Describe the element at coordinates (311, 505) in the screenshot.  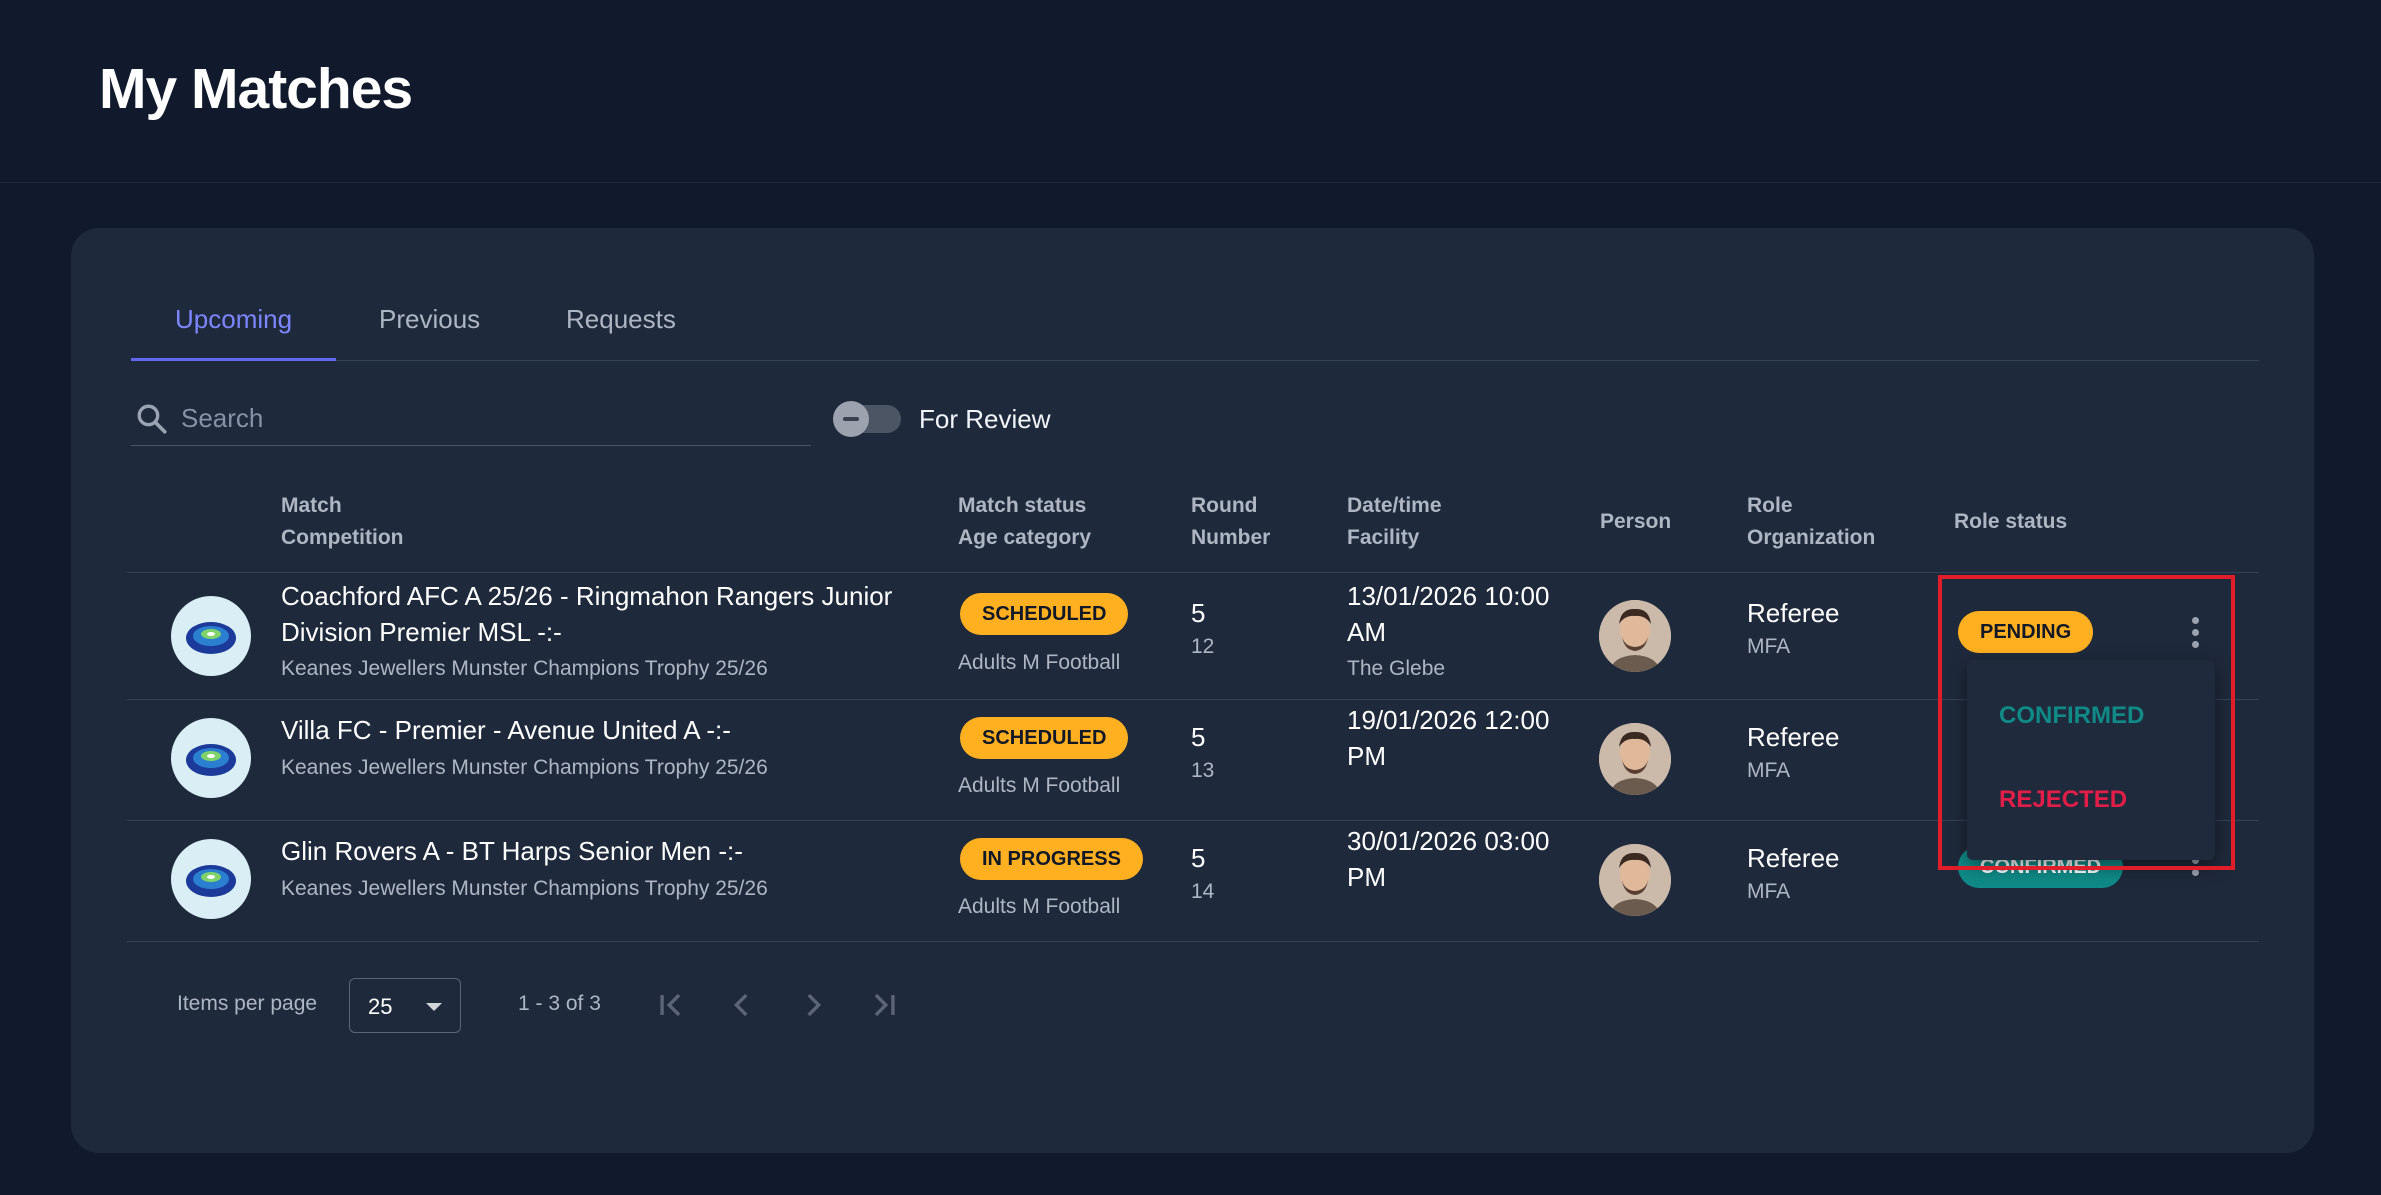
I see `header-match-label: Match` at that location.